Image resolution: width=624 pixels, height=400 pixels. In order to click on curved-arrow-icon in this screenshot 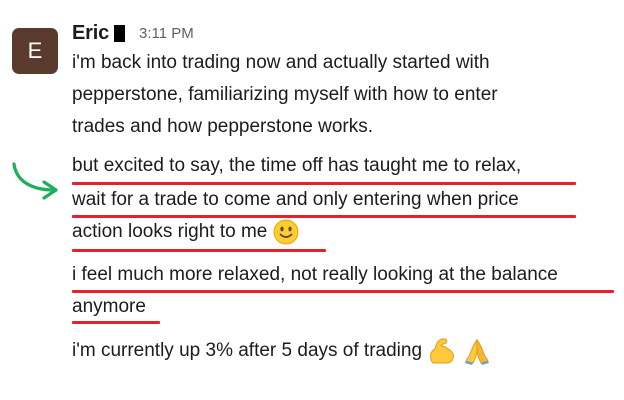, I will do `click(35, 181)`.